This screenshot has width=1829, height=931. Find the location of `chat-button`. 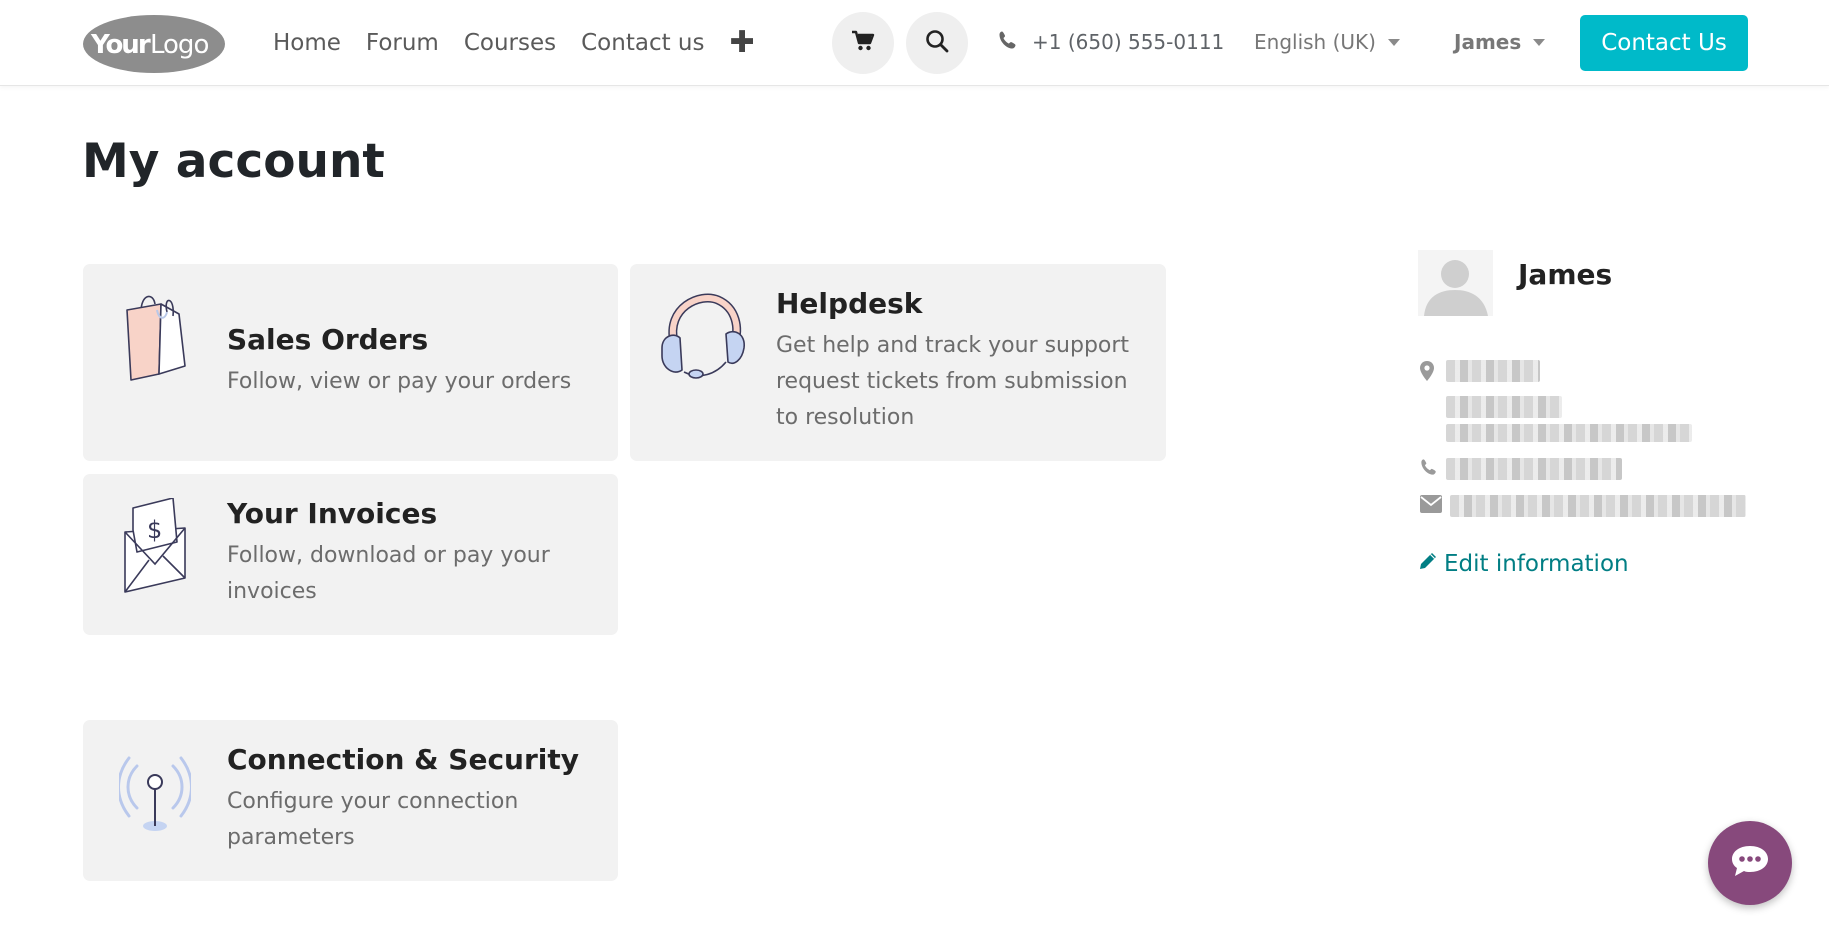

chat-button is located at coordinates (1750, 863).